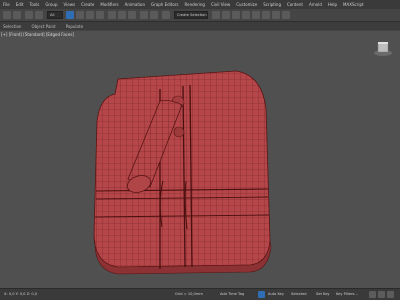  I want to click on window-crossing-icon, so click(100, 15).